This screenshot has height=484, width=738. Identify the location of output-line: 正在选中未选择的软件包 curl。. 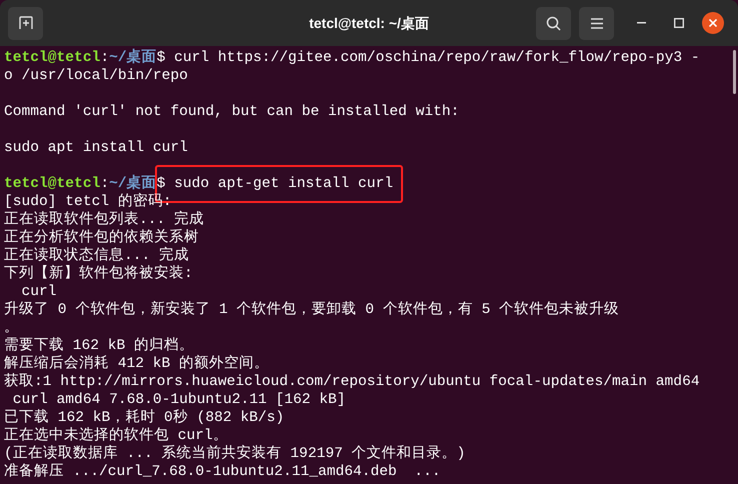
(116, 435).